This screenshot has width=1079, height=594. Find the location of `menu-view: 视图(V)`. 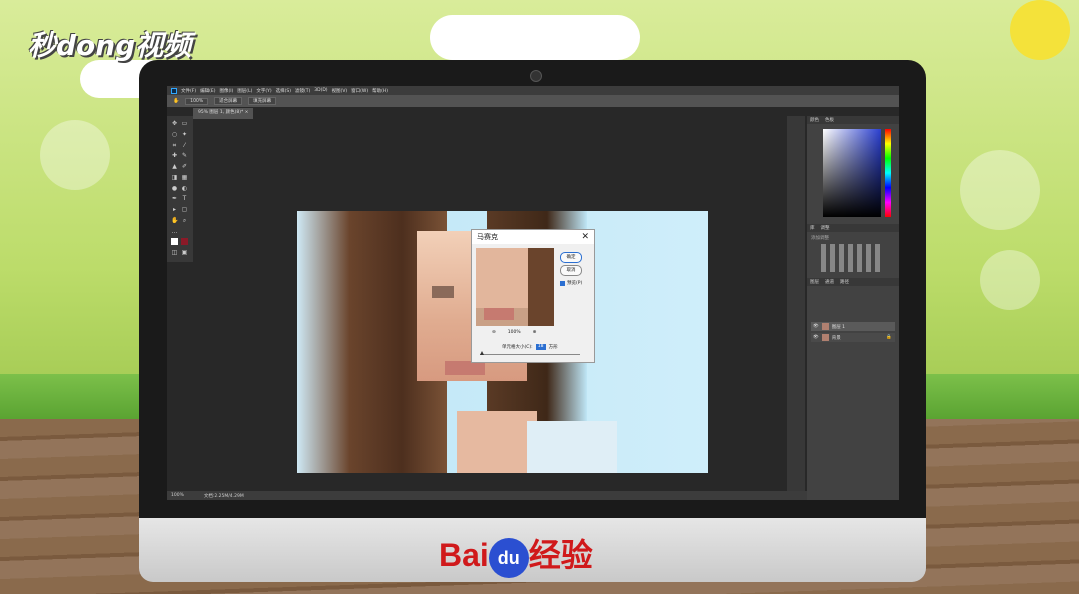

menu-view: 视图(V) is located at coordinates (340, 91).